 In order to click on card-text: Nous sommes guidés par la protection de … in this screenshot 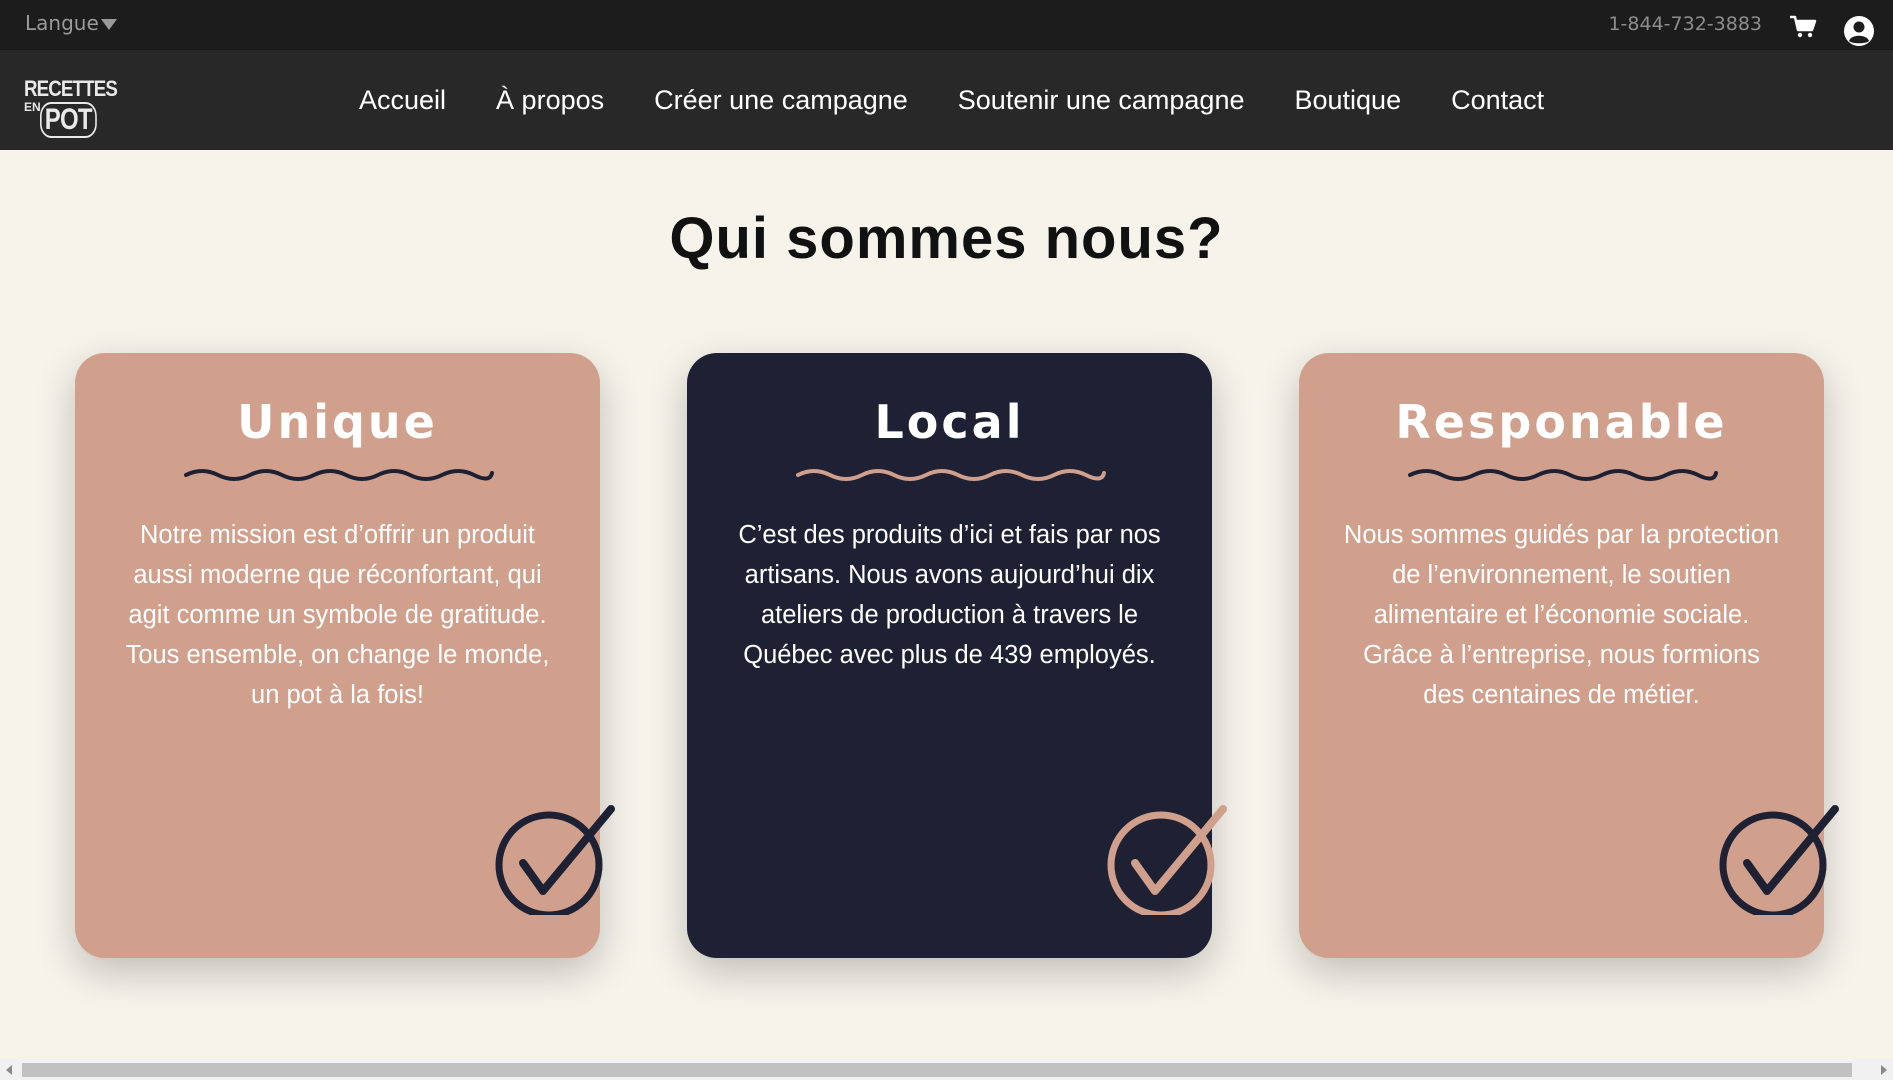, I will do `click(1561, 615)`.